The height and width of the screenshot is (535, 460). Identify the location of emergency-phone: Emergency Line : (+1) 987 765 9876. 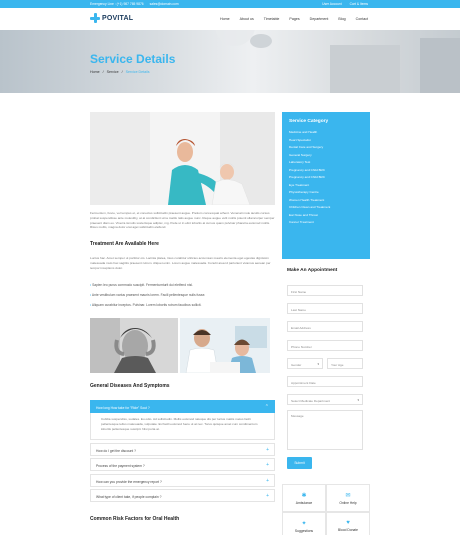
(117, 4).